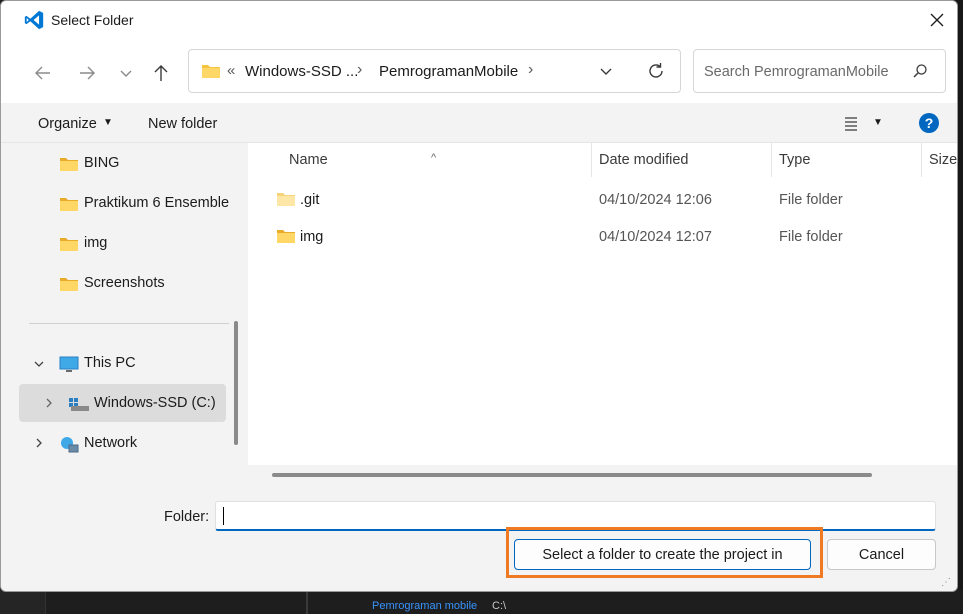  I want to click on arrow-right-icon, so click(87, 73).